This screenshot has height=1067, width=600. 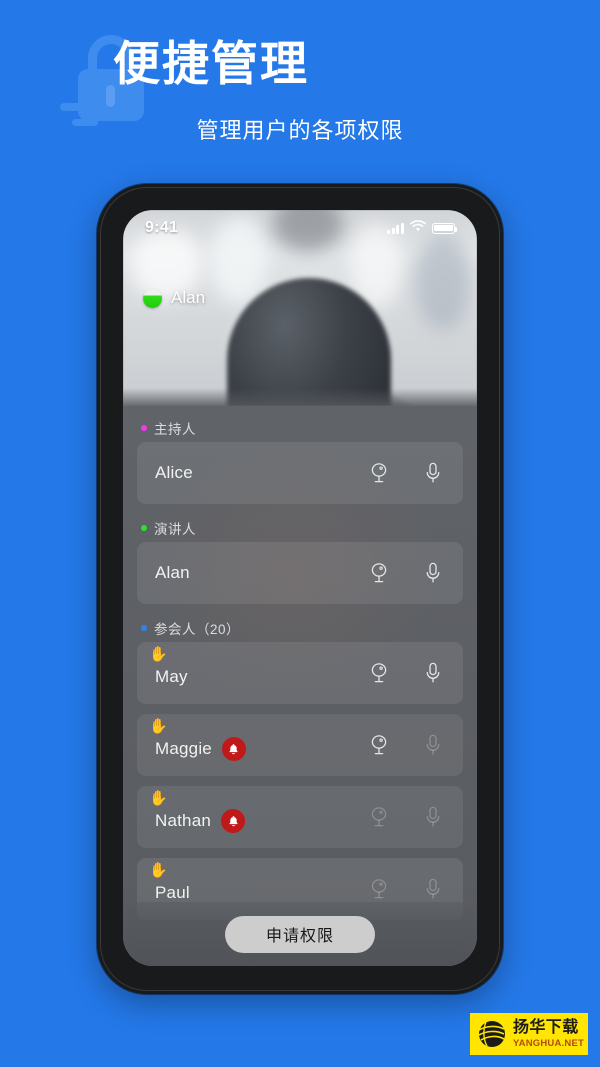 I want to click on table-row: ✋ May, so click(x=300, y=673).